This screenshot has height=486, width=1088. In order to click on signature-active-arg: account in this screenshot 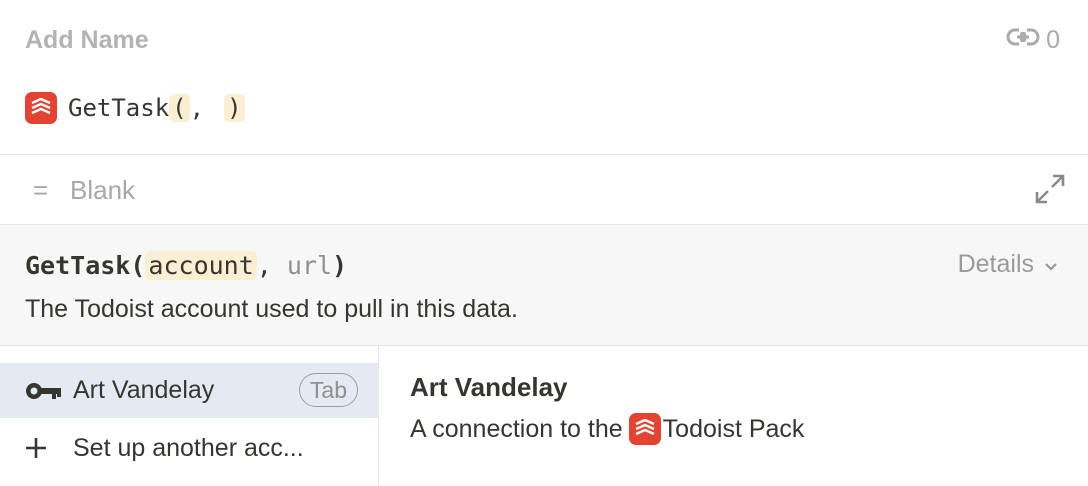, I will do `click(201, 265)`.